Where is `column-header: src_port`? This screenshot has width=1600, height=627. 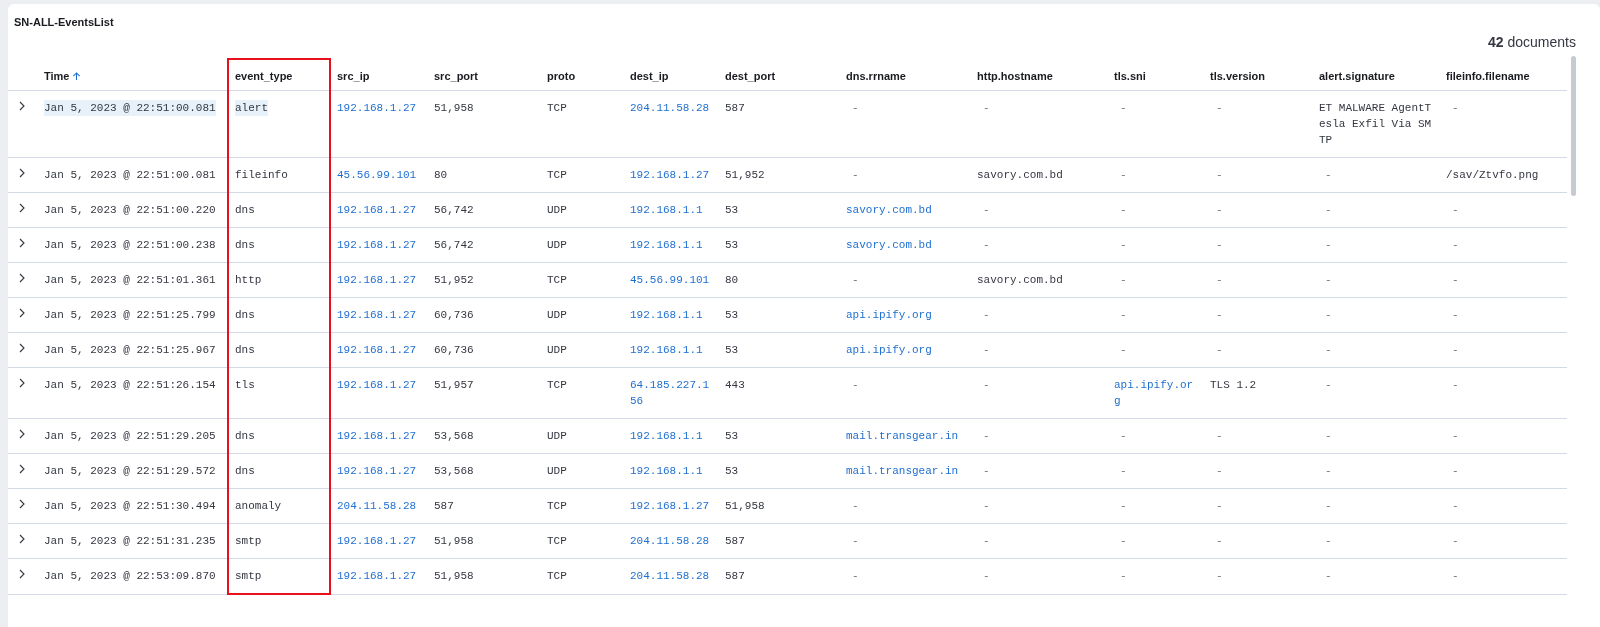
column-header: src_port is located at coordinates (456, 75).